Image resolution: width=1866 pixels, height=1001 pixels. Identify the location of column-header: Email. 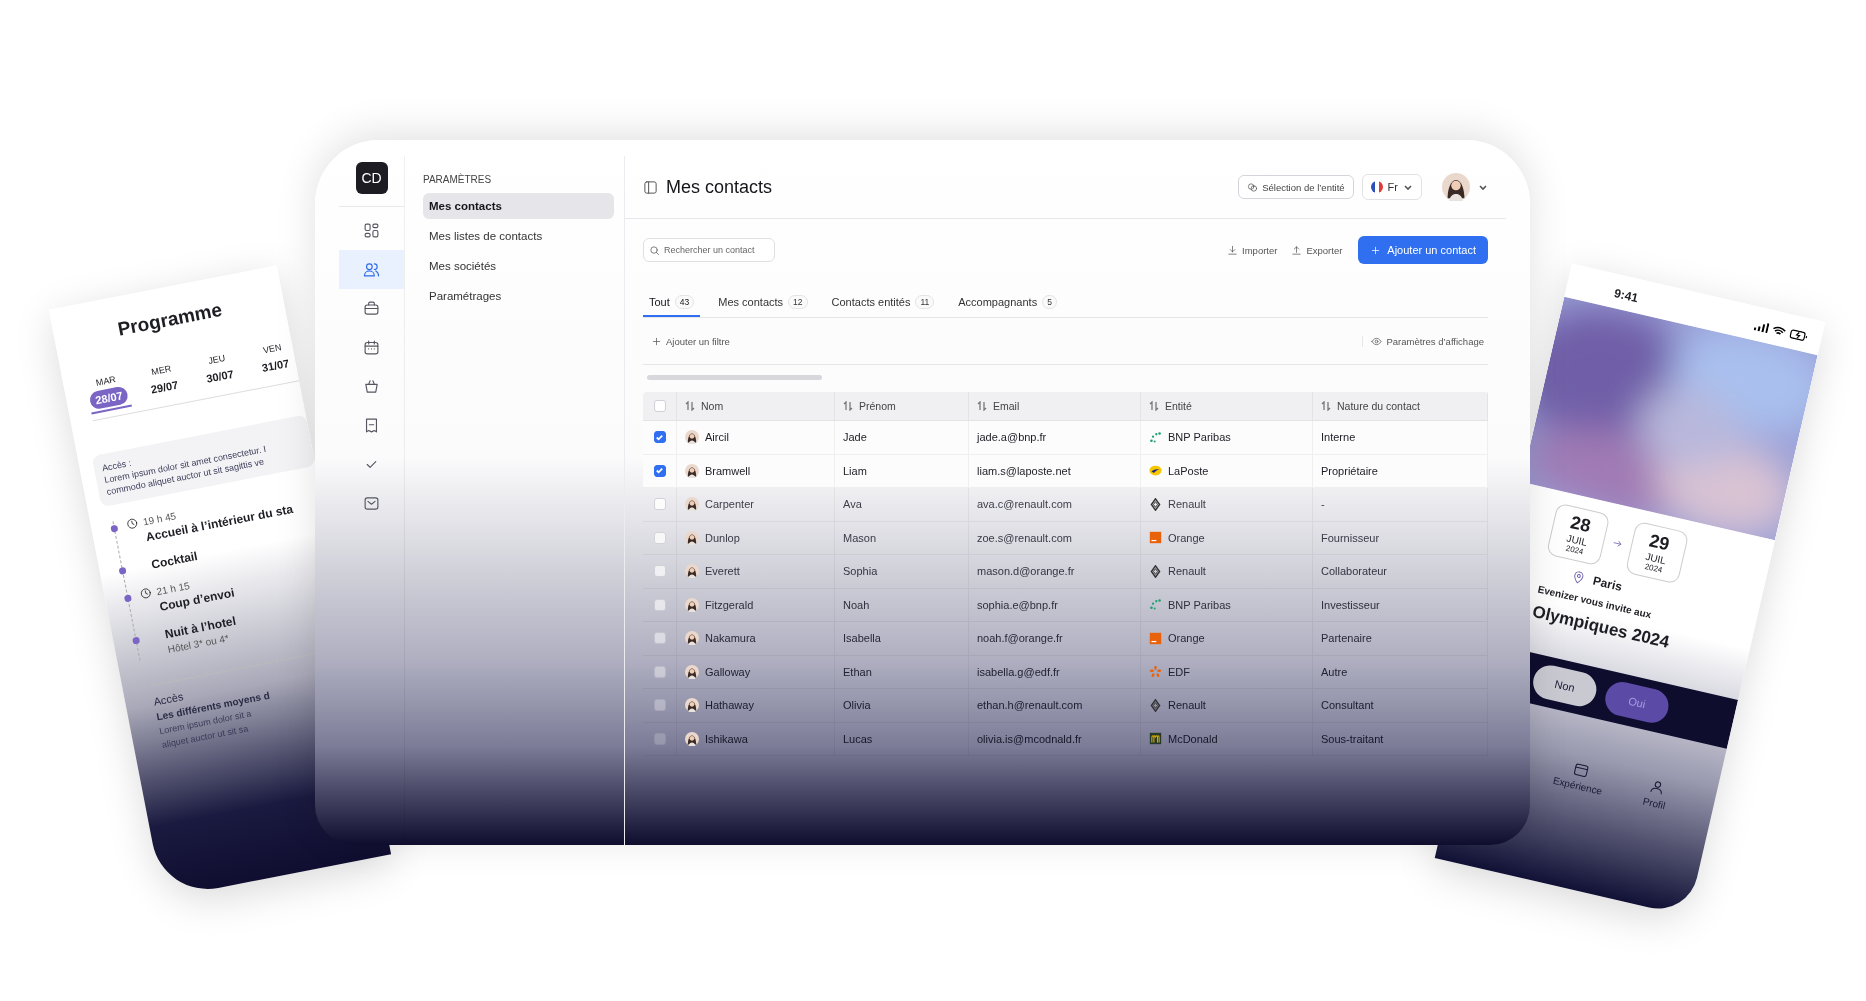
(1006, 406).